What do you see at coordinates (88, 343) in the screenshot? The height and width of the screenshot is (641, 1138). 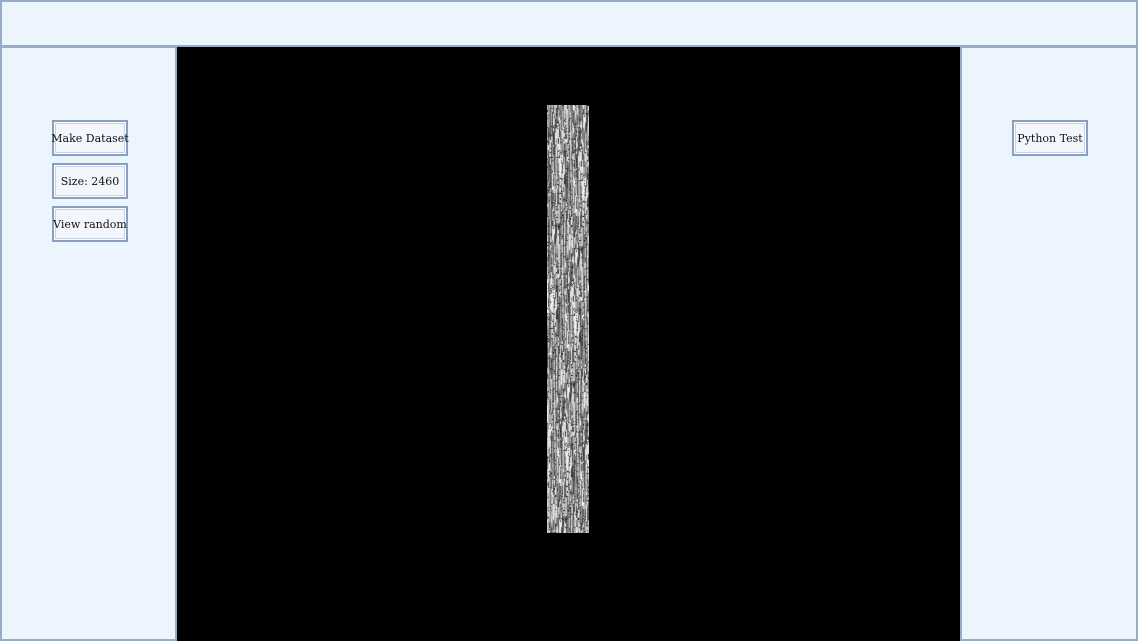 I see `left-panel: Make Dataset Size: 2460 View random` at bounding box center [88, 343].